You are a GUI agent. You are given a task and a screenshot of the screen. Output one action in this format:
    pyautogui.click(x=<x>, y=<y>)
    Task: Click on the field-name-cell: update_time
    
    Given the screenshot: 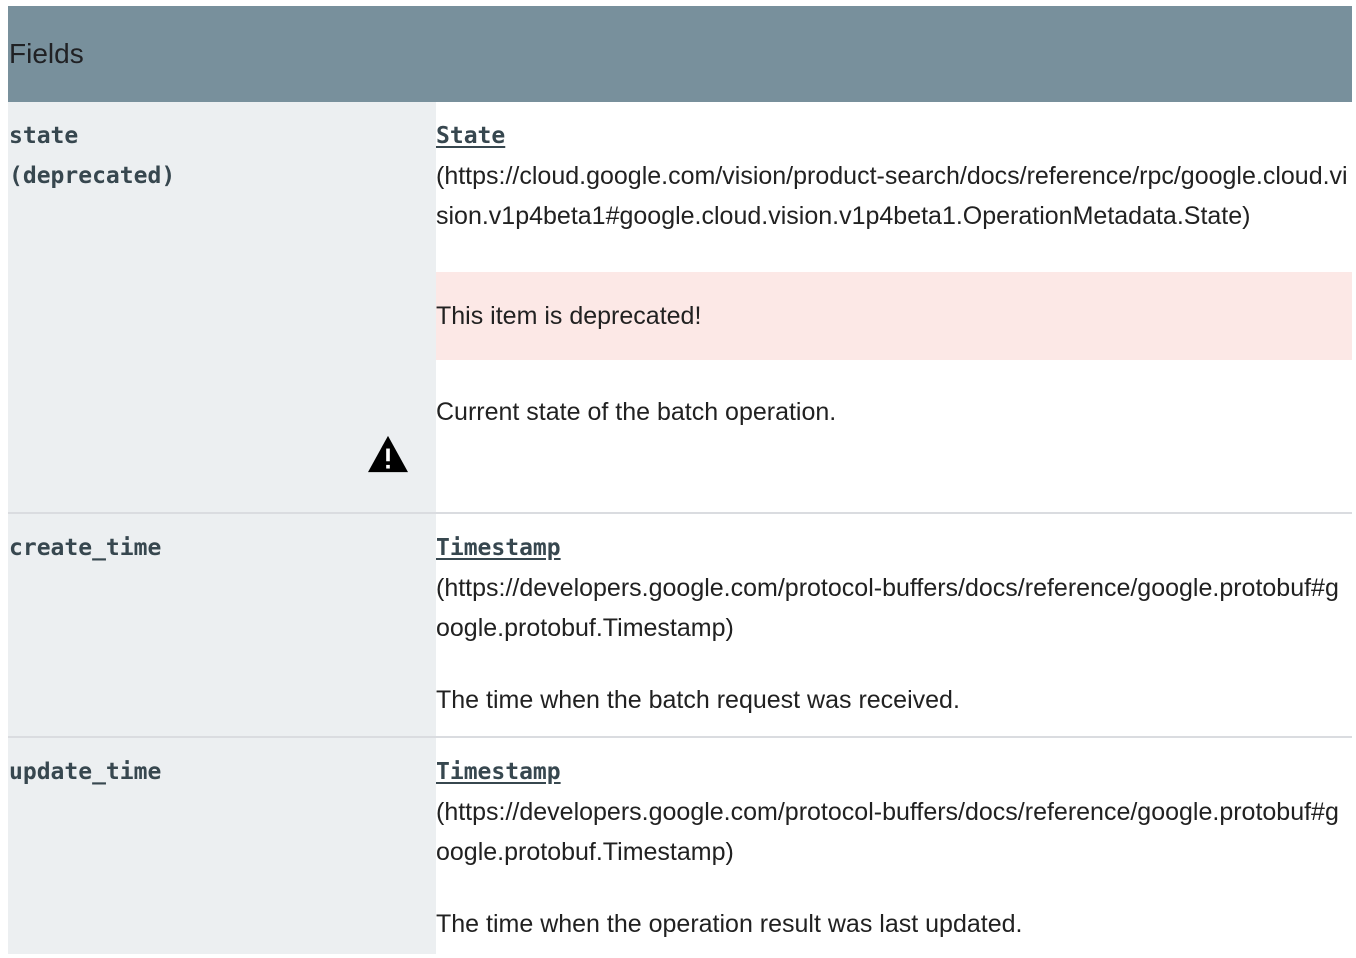 What is the action you would take?
    pyautogui.click(x=222, y=846)
    